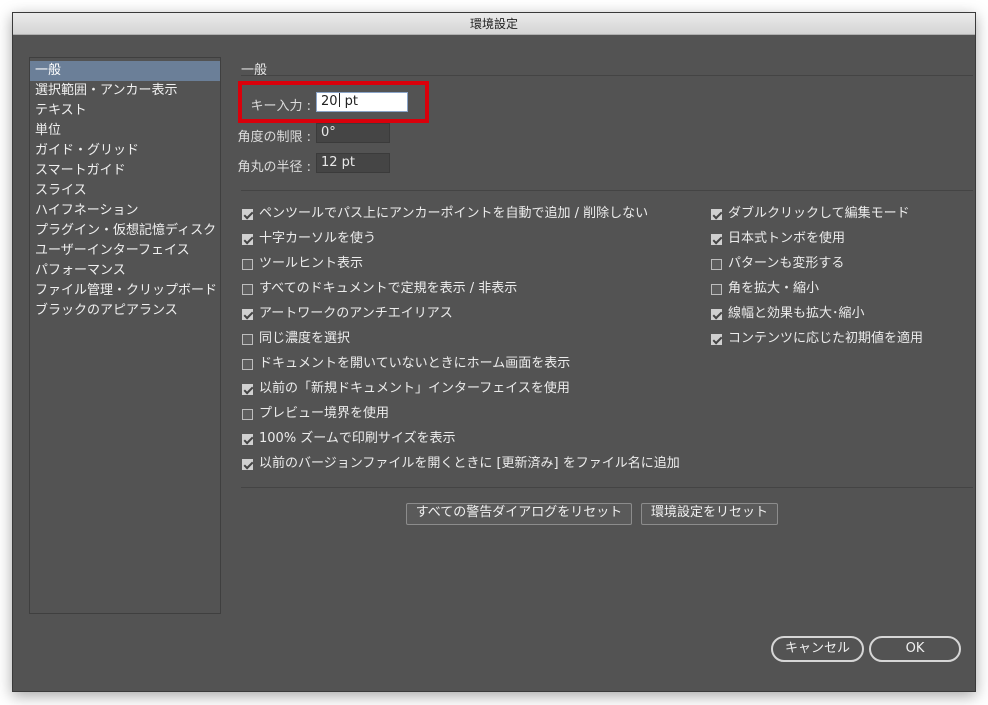  I want to click on option-checkbox-row: 十字カーソルを使う, so click(309, 239).